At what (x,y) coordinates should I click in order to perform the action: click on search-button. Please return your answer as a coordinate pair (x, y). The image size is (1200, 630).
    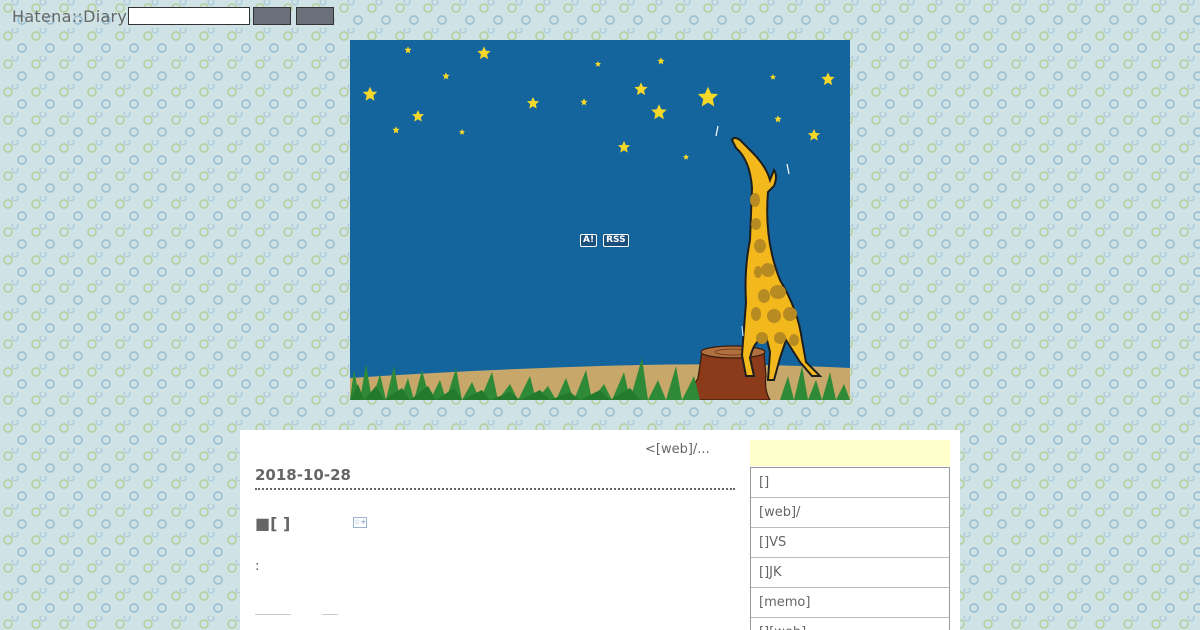
    Looking at the image, I should click on (272, 16).